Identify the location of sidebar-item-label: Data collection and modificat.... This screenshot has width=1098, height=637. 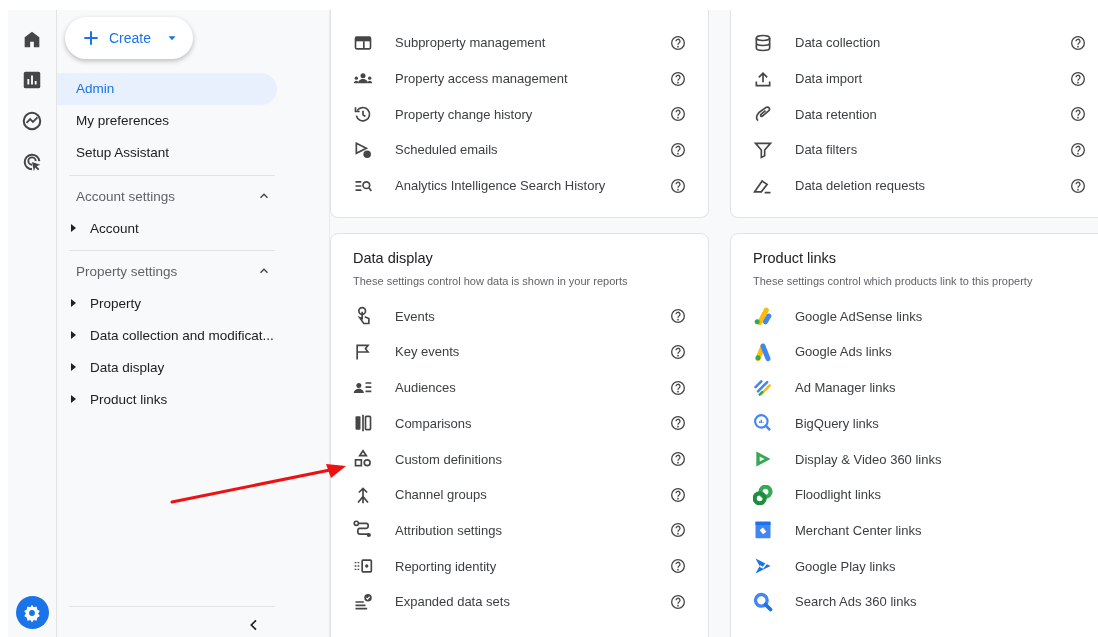
(182, 335).